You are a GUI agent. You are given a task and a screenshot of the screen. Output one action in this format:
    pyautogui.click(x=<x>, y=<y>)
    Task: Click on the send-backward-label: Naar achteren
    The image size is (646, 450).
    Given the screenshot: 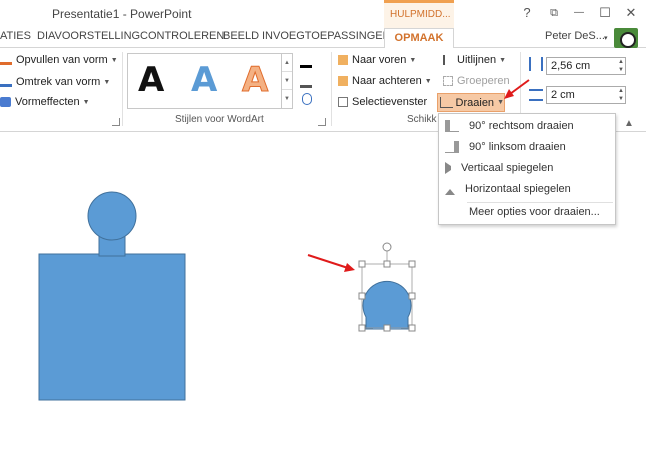 What is the action you would take?
    pyautogui.click(x=387, y=81)
    